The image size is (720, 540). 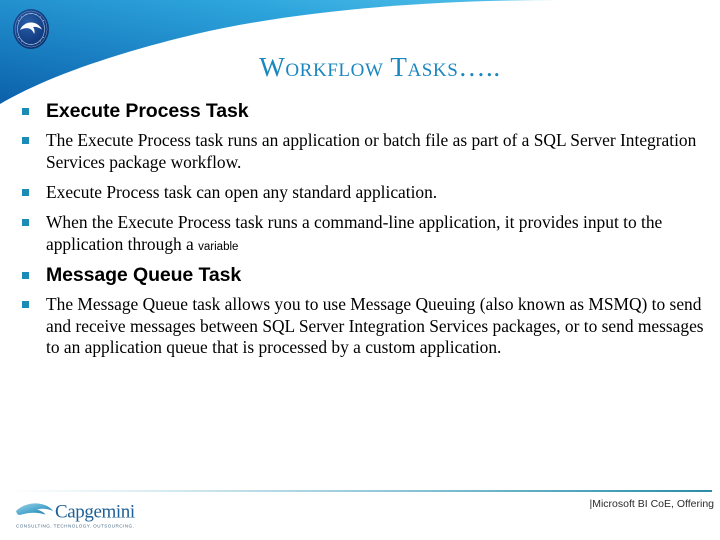 I want to click on list-item: Execute Process Task, so click(x=362, y=111).